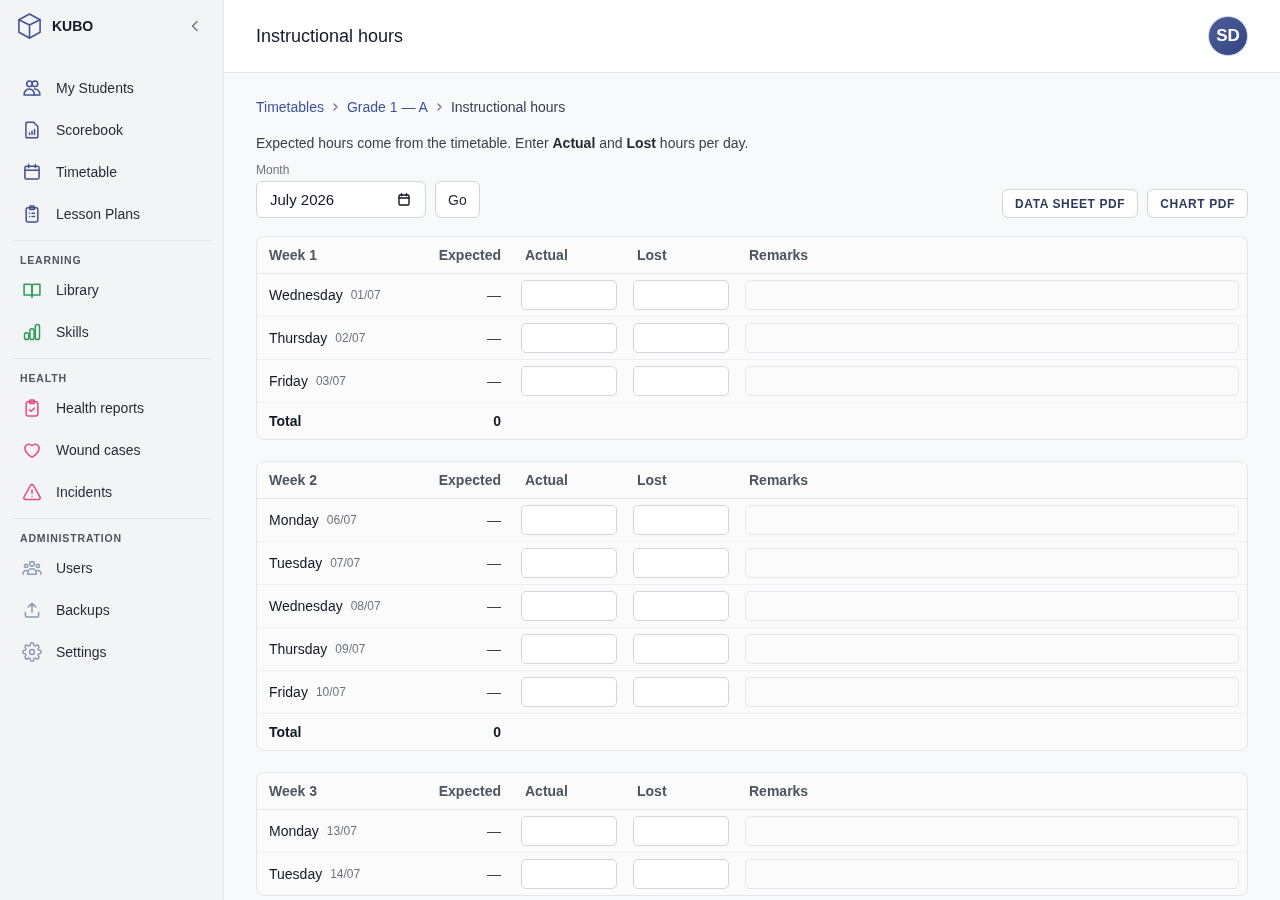 The width and height of the screenshot is (1280, 900). What do you see at coordinates (508, 107) in the screenshot?
I see `breadcrumb-current: Instructional hours` at bounding box center [508, 107].